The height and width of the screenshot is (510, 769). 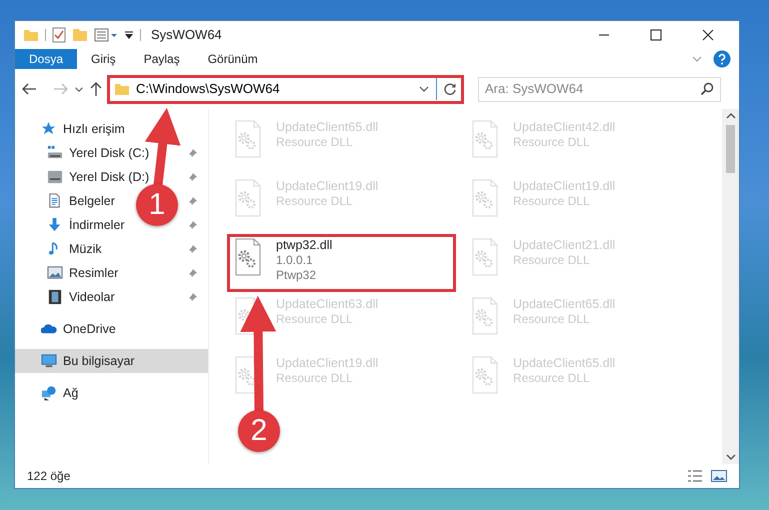 I want to click on close-icon, so click(x=708, y=35).